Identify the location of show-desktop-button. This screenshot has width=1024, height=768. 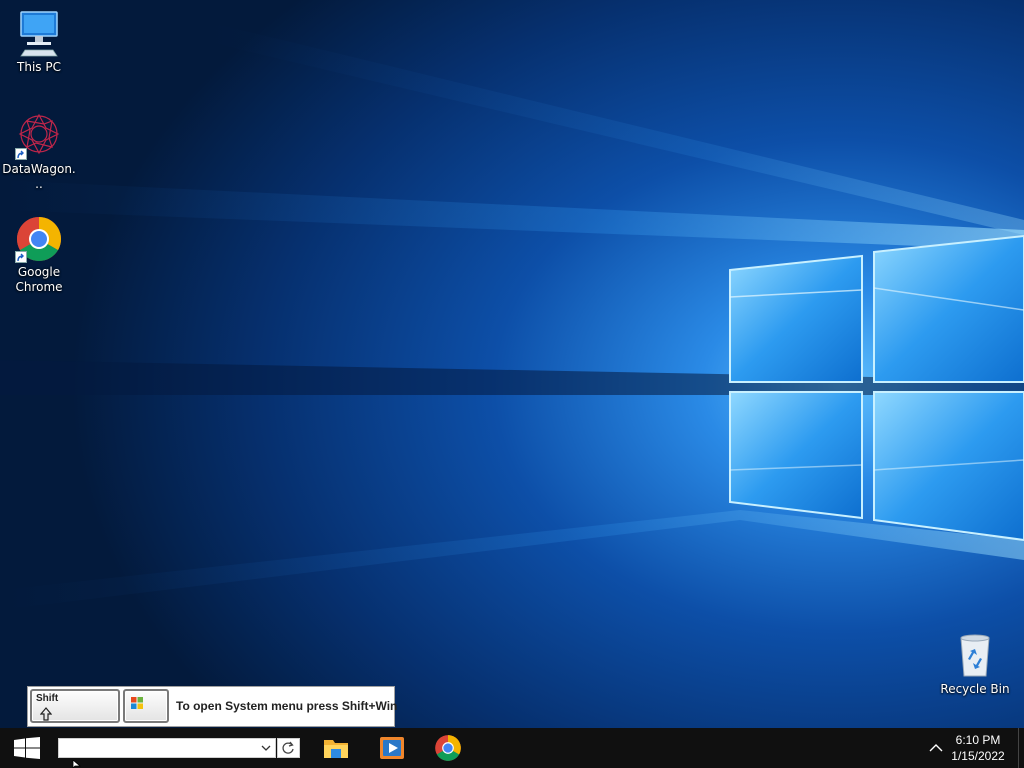
(1021, 748).